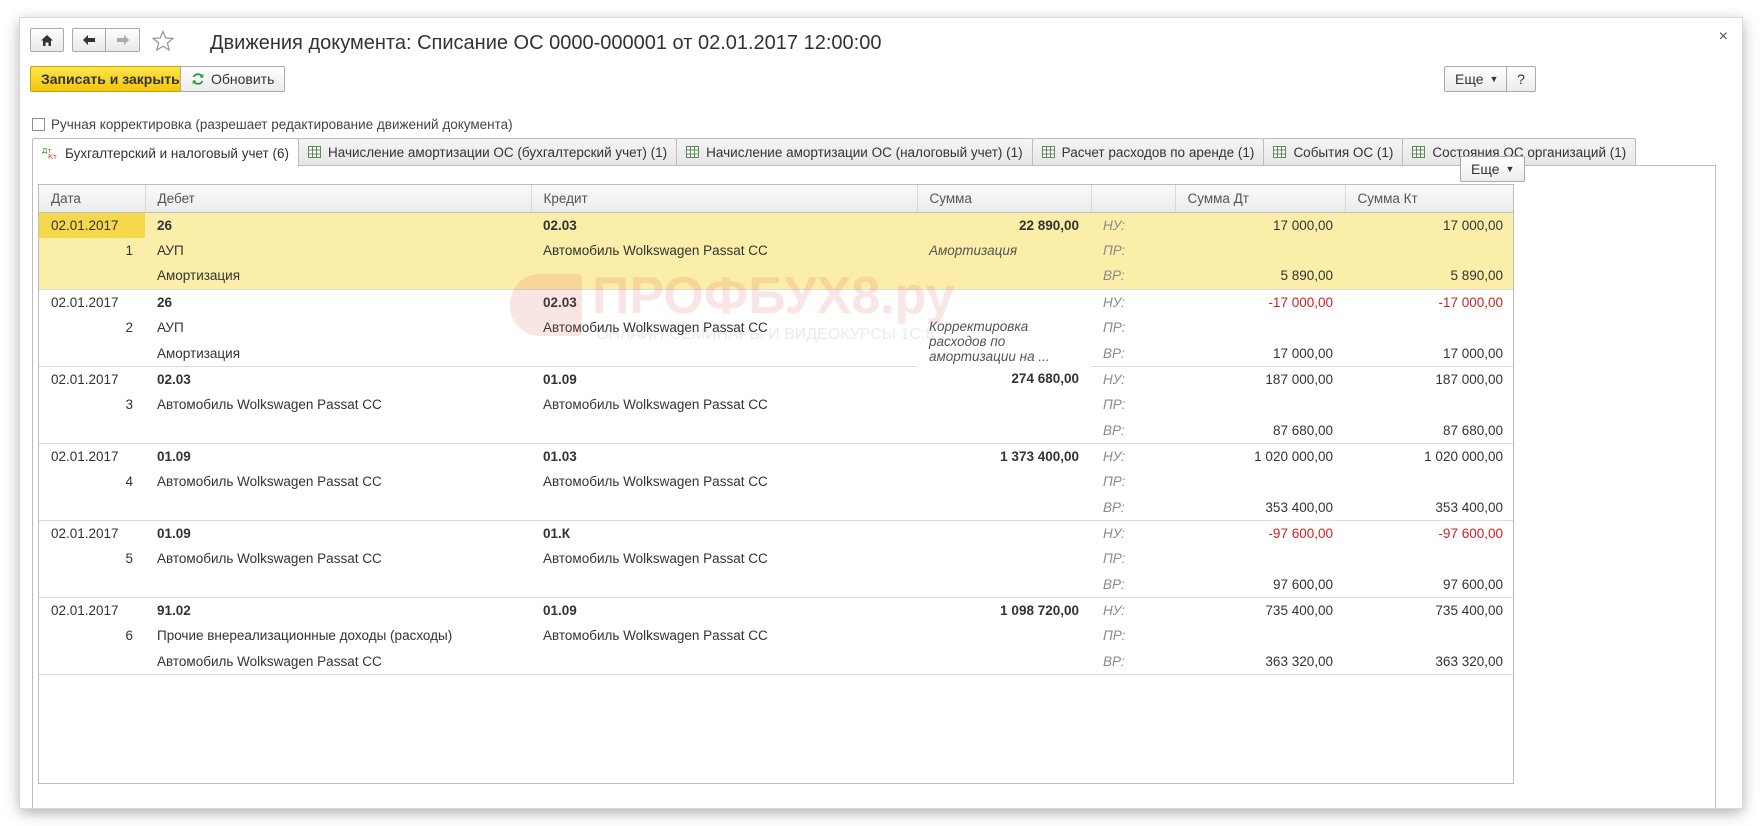 The image size is (1764, 826). Describe the element at coordinates (1429, 276) in the screenshot. I see `cell-amount-kt: 5 890,00` at that location.